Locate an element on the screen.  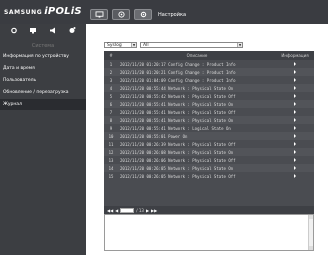
scroll-up-arrow is located at coordinates (311, 217).